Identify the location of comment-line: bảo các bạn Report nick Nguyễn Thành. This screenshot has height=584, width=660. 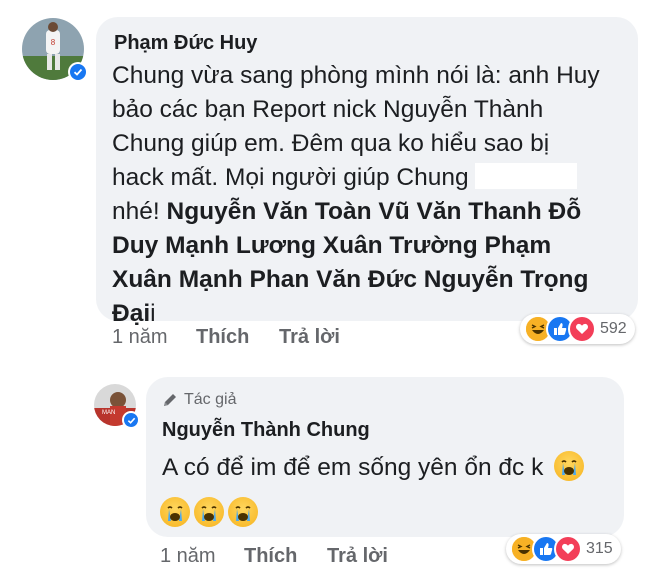
(328, 109).